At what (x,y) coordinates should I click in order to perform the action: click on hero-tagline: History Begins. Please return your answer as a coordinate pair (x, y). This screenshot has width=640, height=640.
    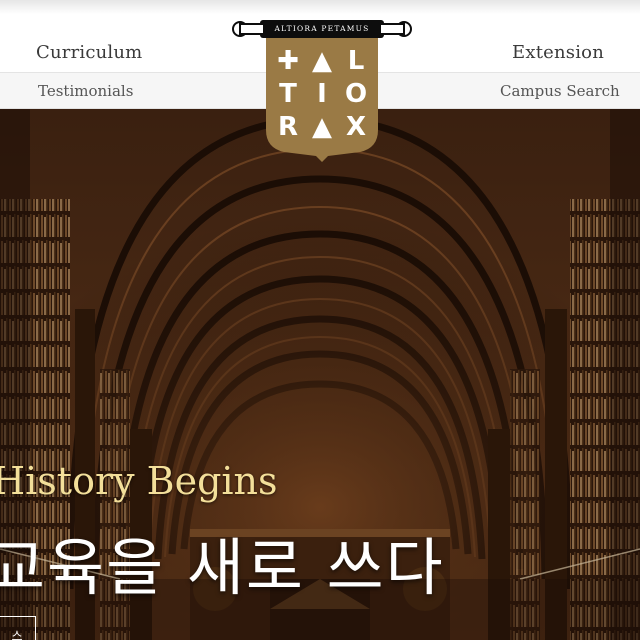
    Looking at the image, I should click on (139, 481).